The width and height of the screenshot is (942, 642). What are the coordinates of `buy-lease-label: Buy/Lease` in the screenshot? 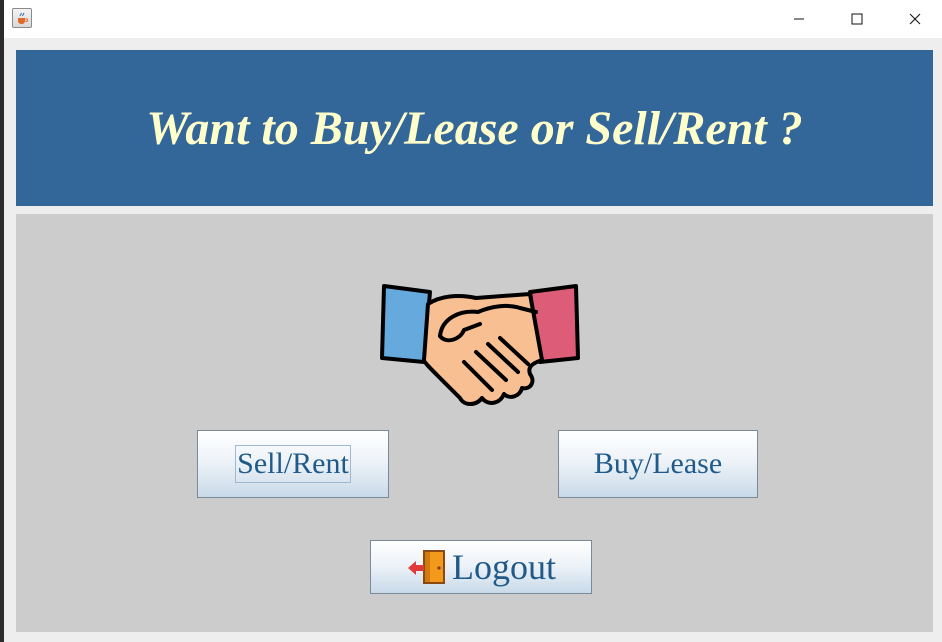 It's located at (658, 463).